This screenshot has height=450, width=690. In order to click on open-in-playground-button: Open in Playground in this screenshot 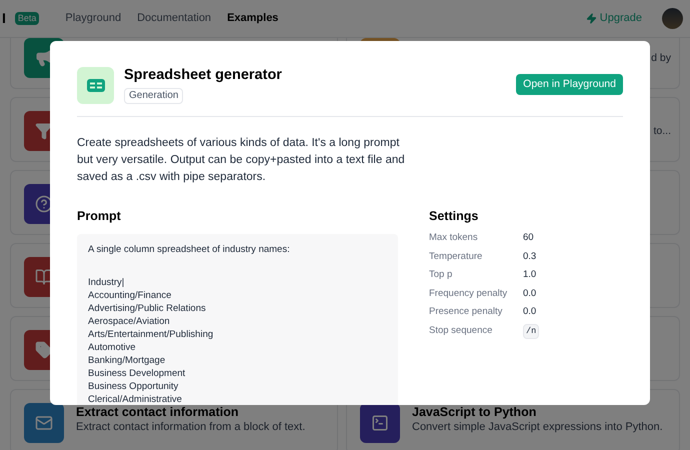, I will do `click(569, 84)`.